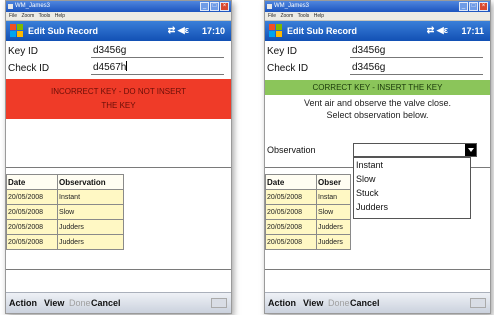 This screenshot has height=315, width=494. What do you see at coordinates (333, 197) in the screenshot?
I see `cell-observation: Instan` at bounding box center [333, 197].